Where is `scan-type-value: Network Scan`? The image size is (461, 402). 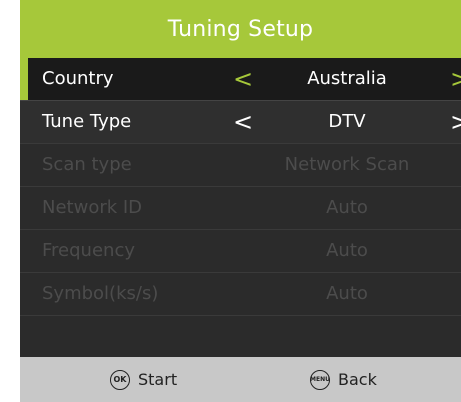 scan-type-value: Network Scan is located at coordinates (347, 164).